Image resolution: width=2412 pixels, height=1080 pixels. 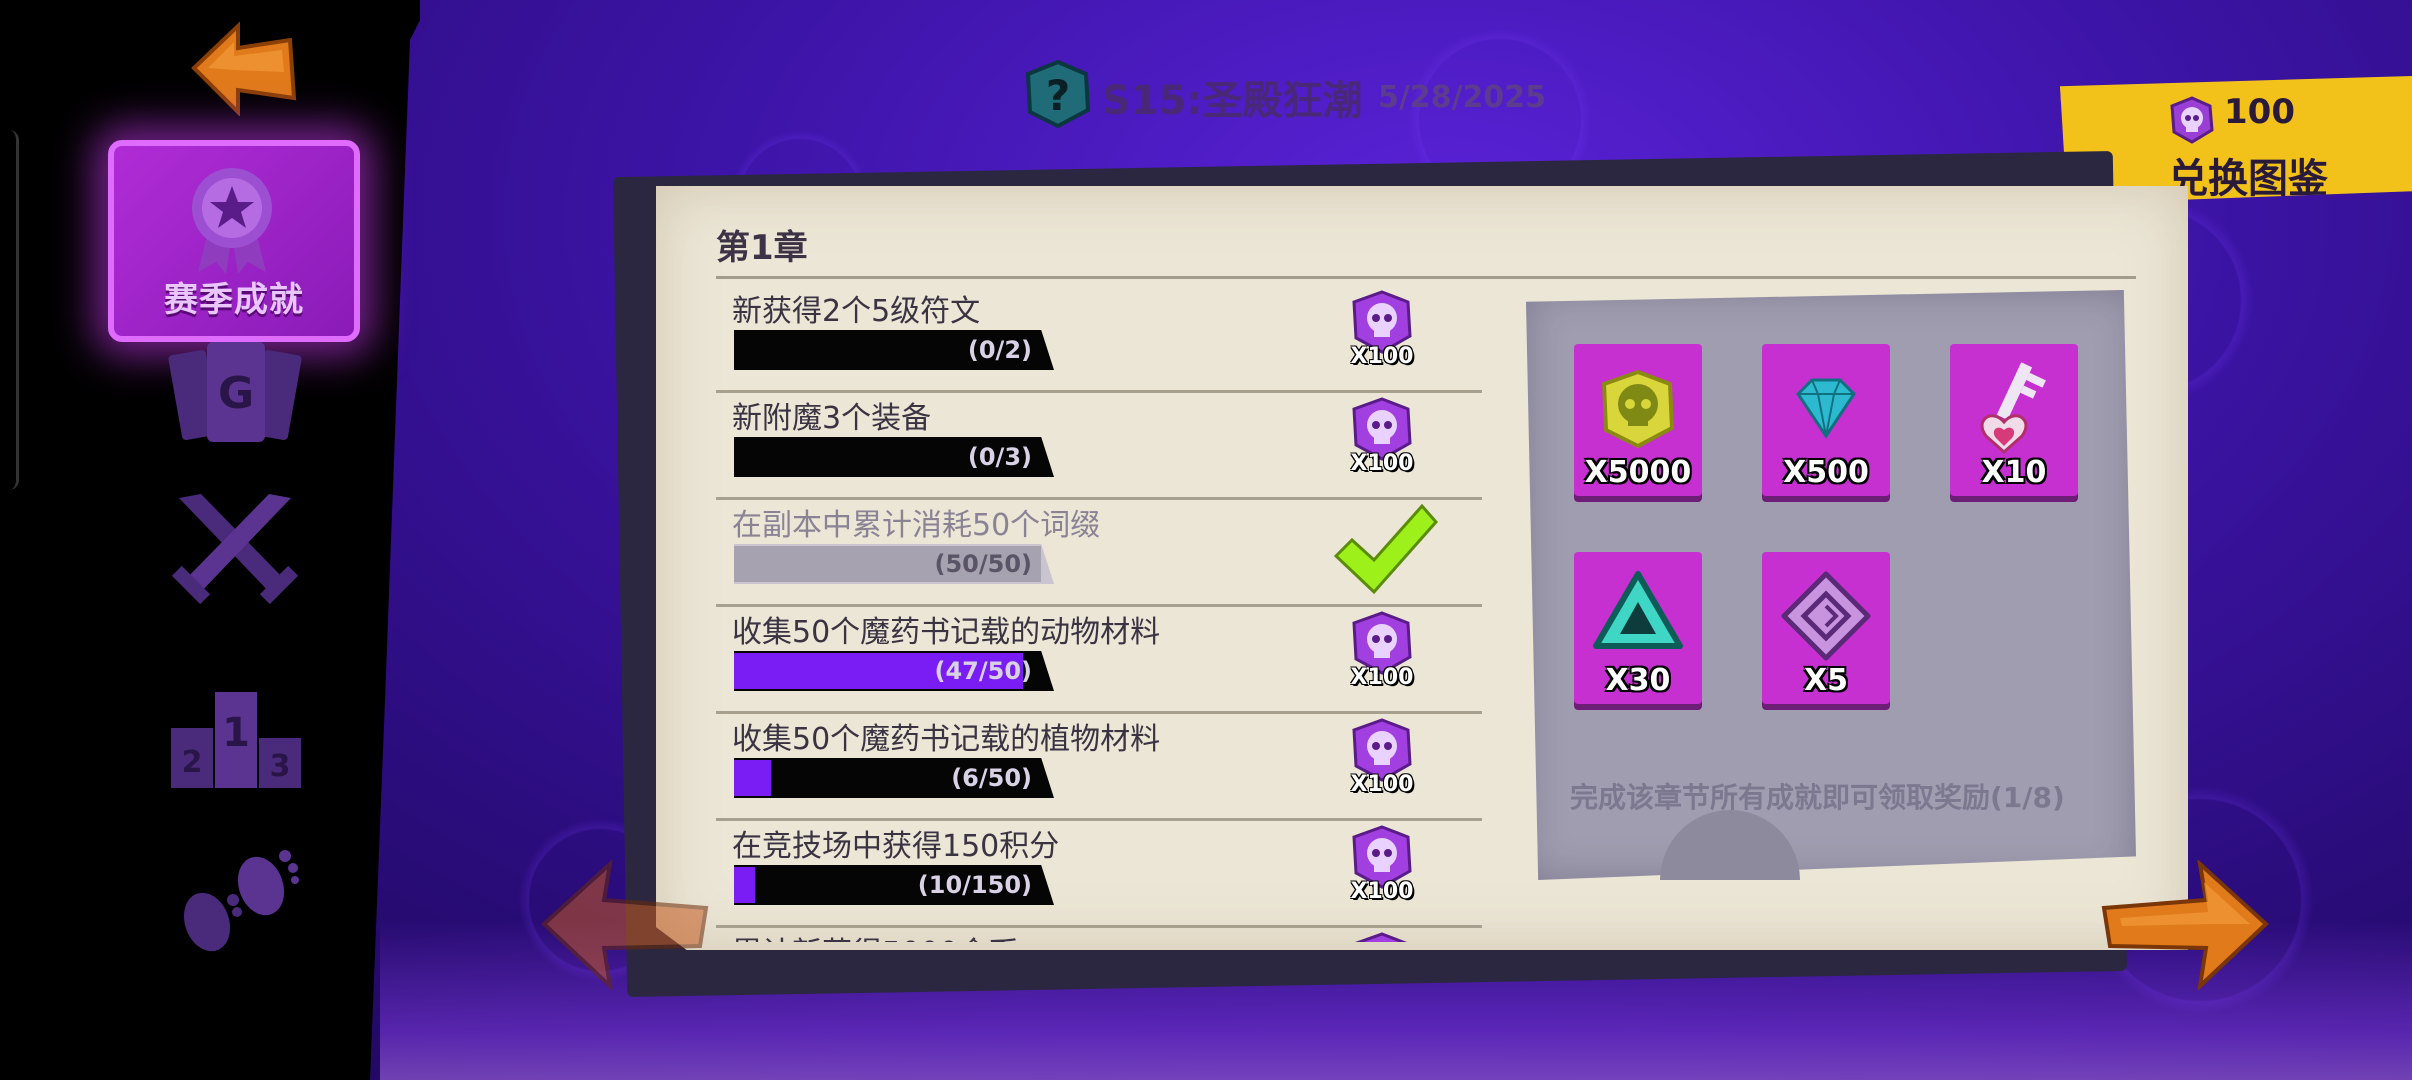 I want to click on arrow-left-icon, so click(x=625, y=925).